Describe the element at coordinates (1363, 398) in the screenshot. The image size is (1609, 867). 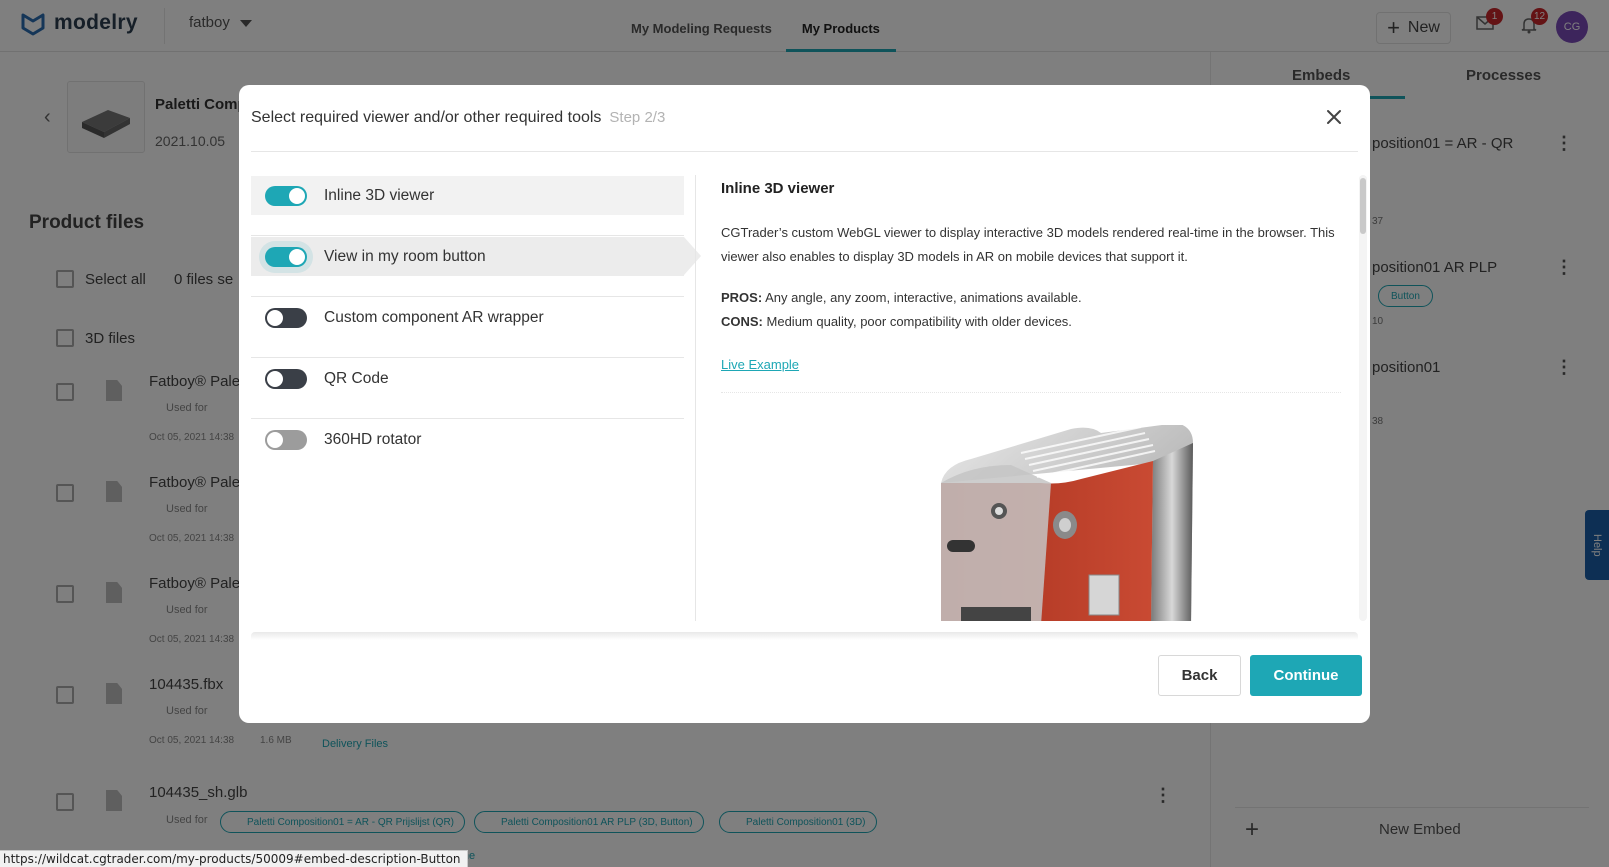
I see `description-scrollbar` at that location.